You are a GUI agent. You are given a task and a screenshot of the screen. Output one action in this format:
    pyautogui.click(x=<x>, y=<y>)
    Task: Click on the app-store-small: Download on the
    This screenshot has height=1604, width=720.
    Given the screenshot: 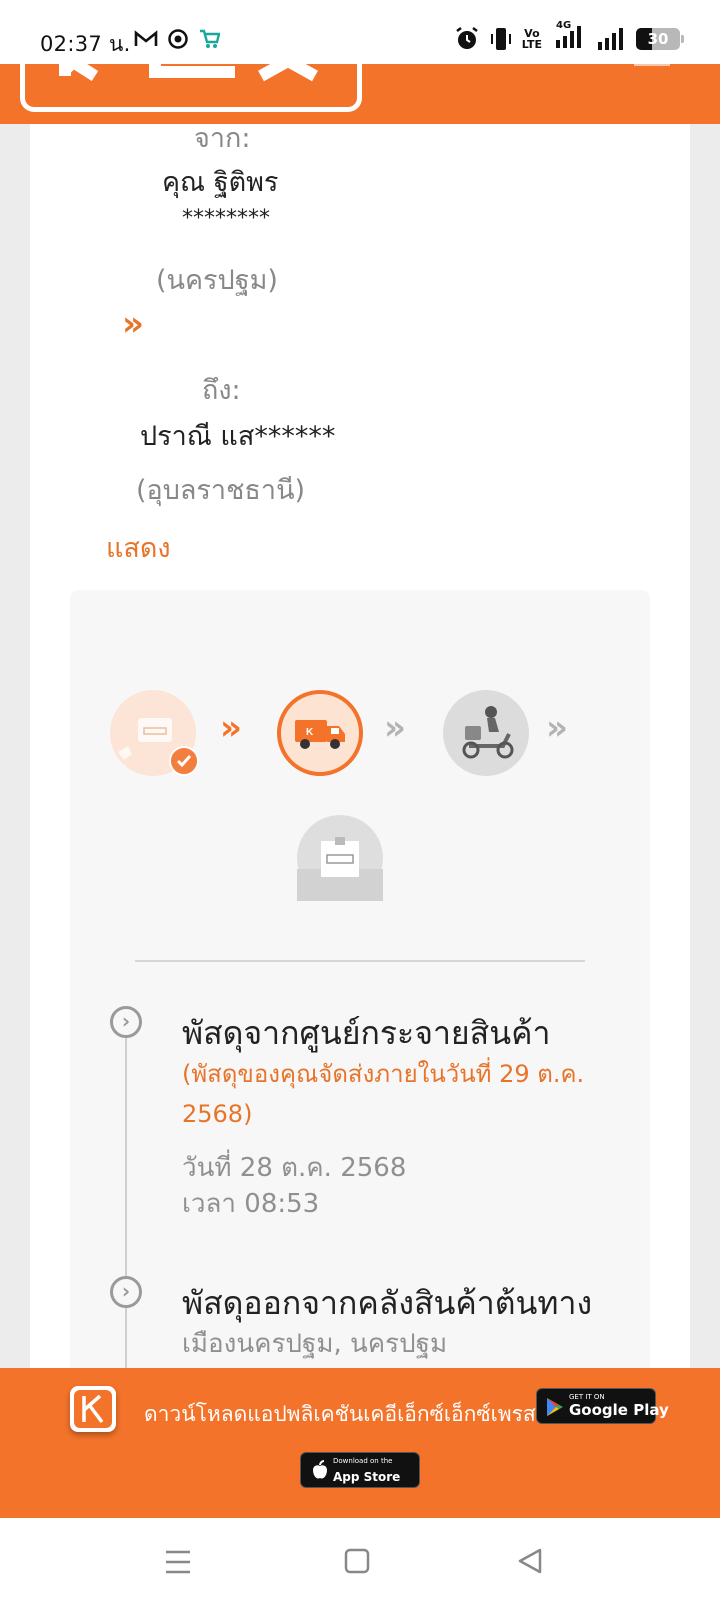 What is the action you would take?
    pyautogui.click(x=363, y=1461)
    